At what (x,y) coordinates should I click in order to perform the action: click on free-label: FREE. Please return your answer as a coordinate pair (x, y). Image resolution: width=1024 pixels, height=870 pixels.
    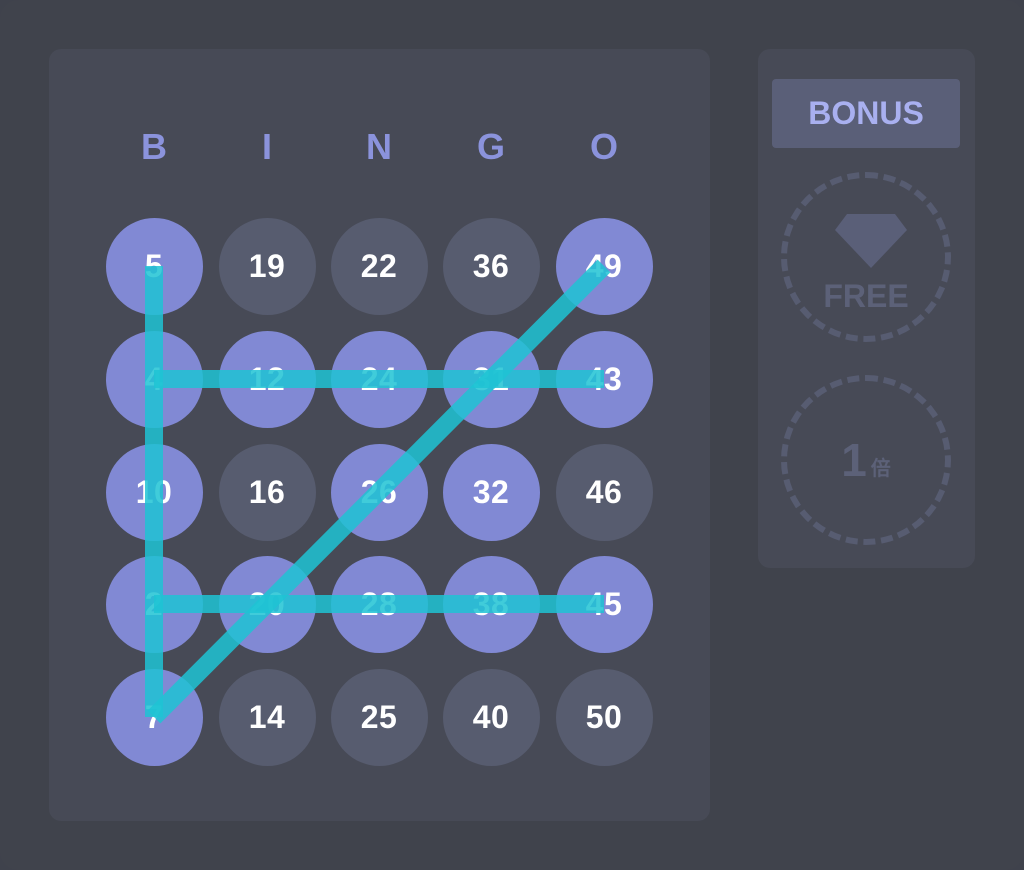
    Looking at the image, I should click on (866, 296).